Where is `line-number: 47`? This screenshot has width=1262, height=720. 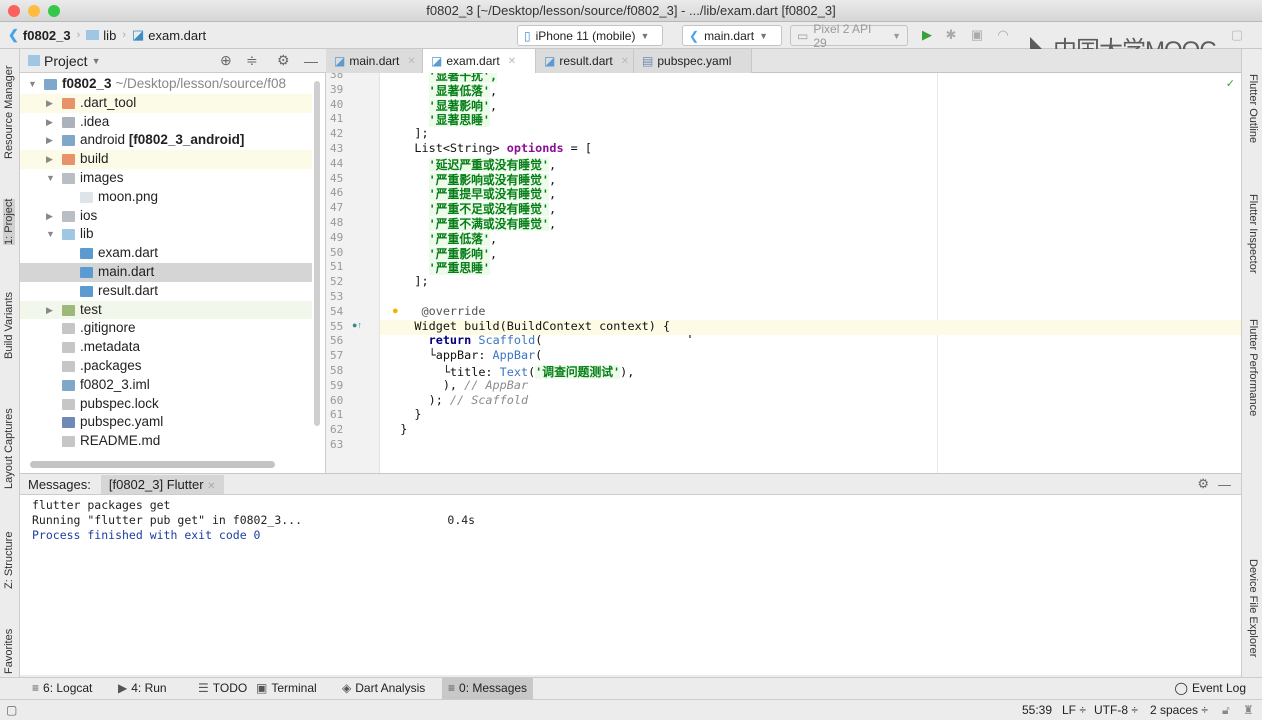
line-number: 47 is located at coordinates (337, 208).